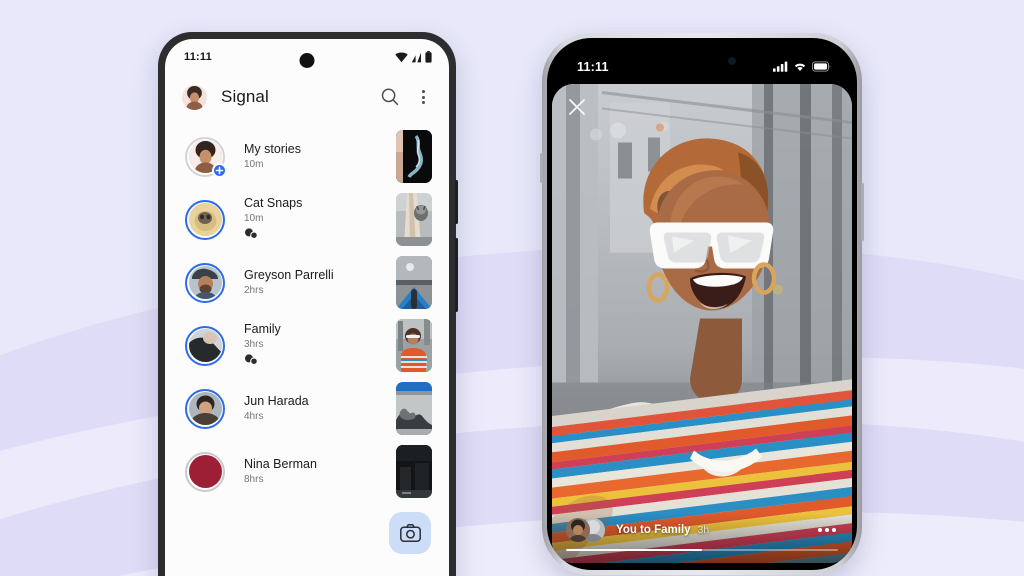 The height and width of the screenshot is (576, 1024). I want to click on fab-container, so click(307, 528).